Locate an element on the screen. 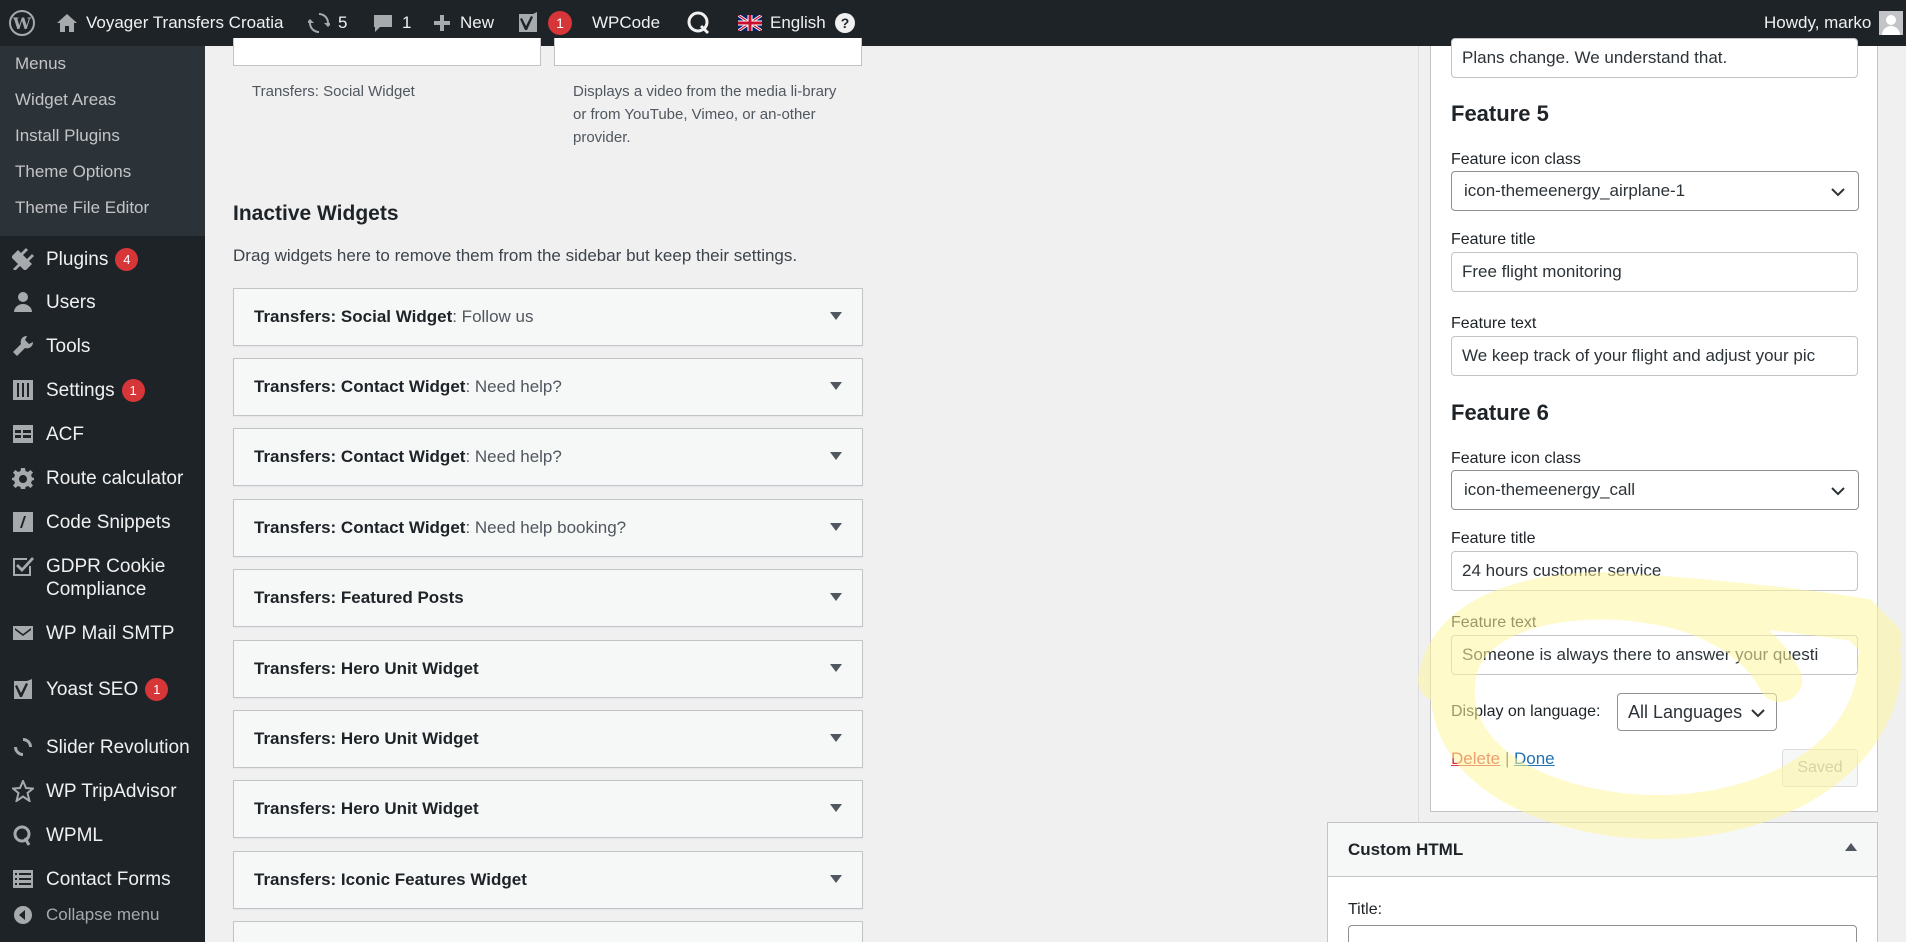 This screenshot has width=1906, height=942. widget-title: Transfers: Contact Widget is located at coordinates (360, 456).